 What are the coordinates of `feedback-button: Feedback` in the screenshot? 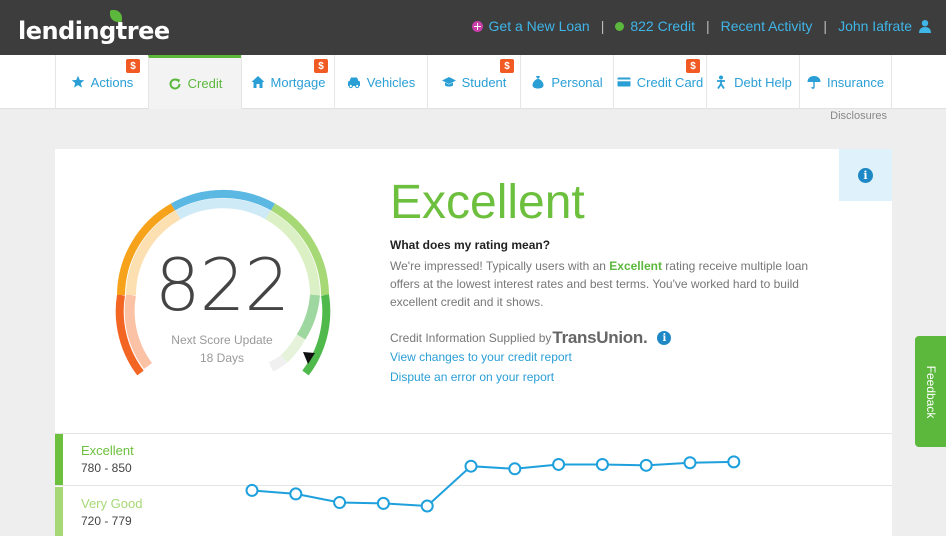 It's located at (930, 391).